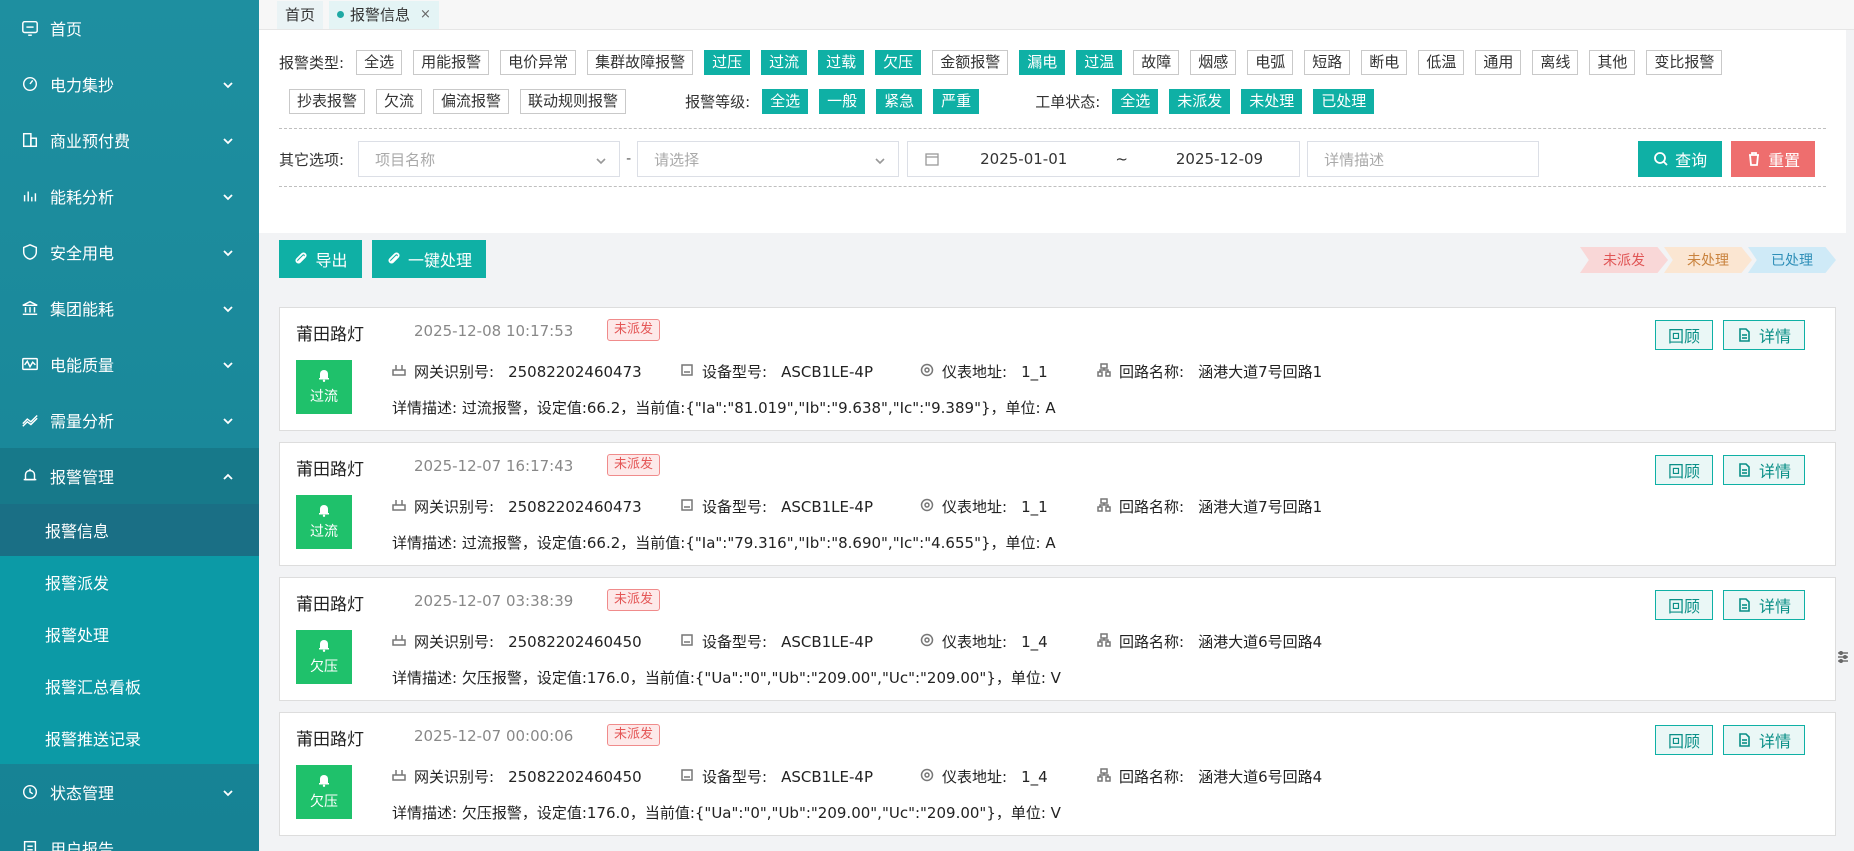  I want to click on order-status-chip: 已处理, so click(1344, 101).